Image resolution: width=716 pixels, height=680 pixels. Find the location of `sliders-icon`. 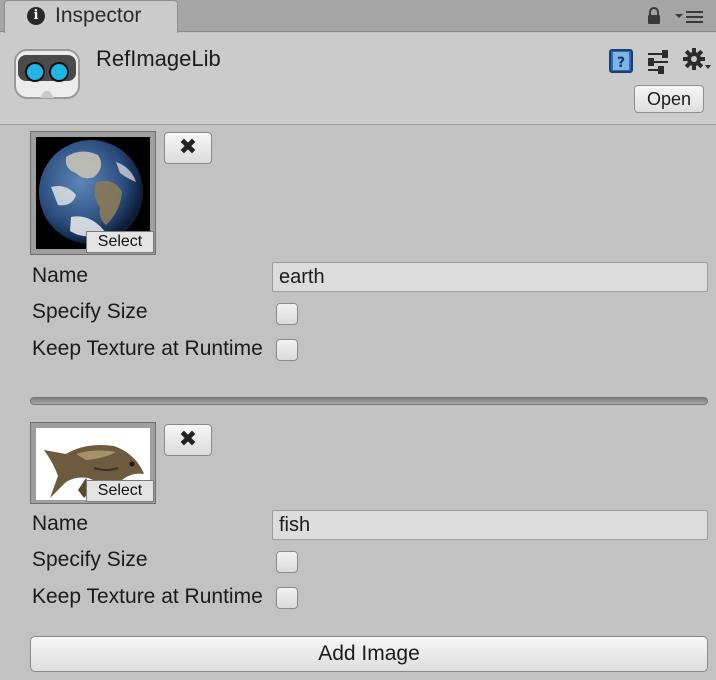

sliders-icon is located at coordinates (658, 61).